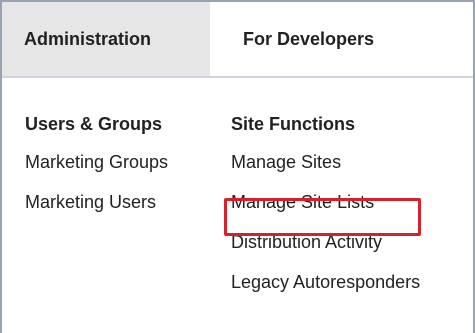  Describe the element at coordinates (106, 39) in the screenshot. I see `tab-administration: Administration` at that location.